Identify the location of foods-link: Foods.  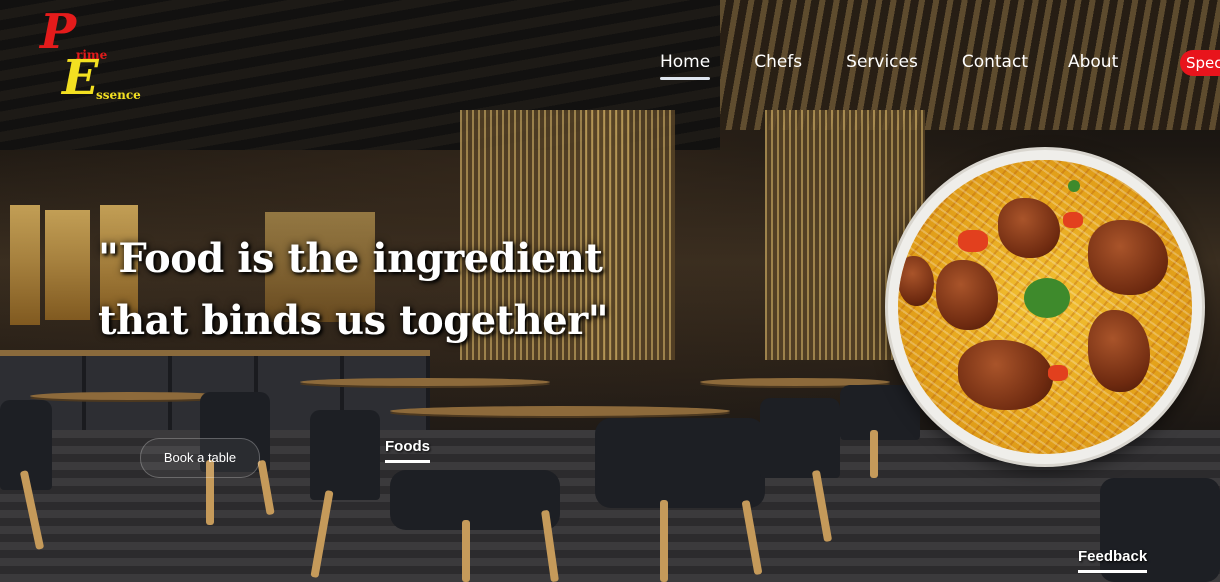
(407, 450).